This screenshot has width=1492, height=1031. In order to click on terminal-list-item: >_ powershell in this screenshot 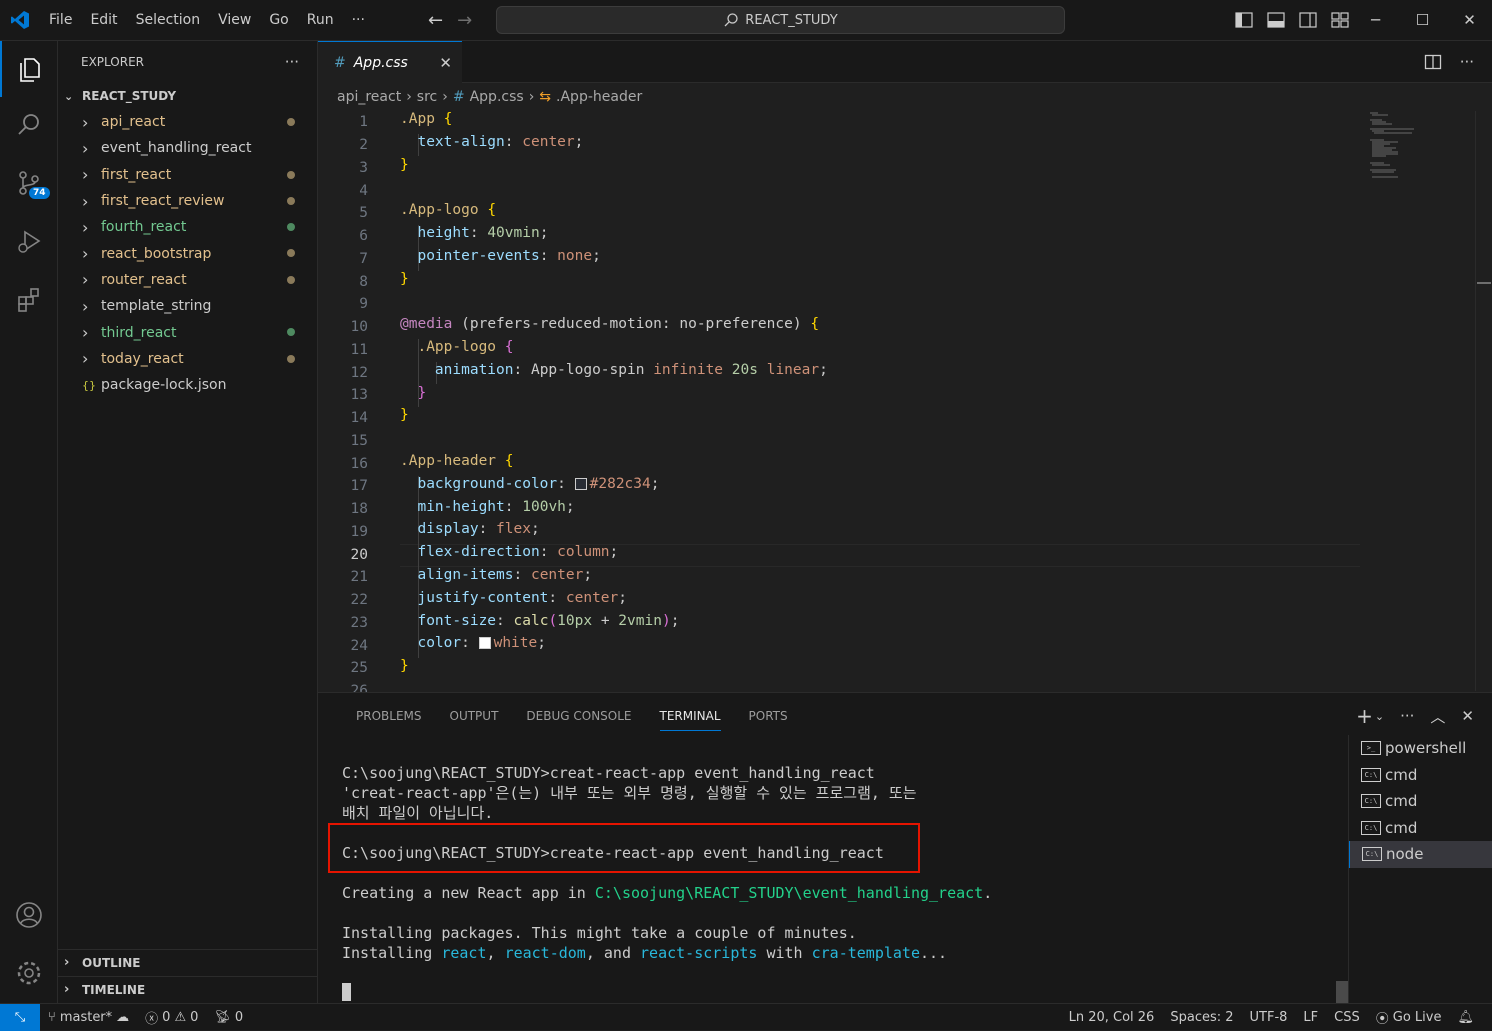, I will do `click(1420, 748)`.